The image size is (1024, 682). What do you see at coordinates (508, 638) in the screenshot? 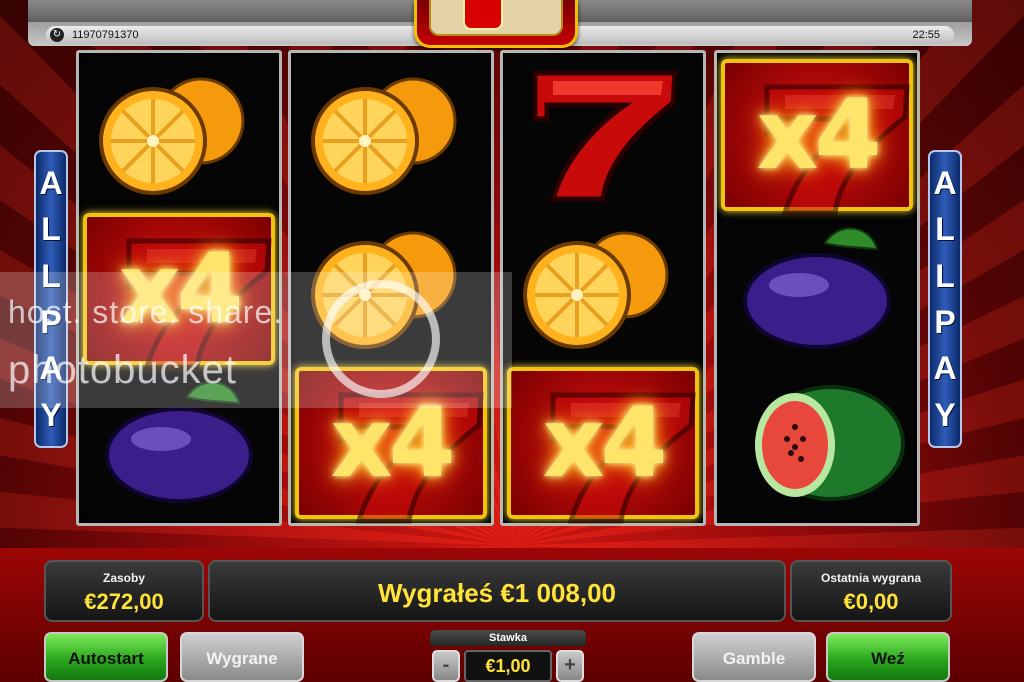
I see `stake-label: Stawka` at bounding box center [508, 638].